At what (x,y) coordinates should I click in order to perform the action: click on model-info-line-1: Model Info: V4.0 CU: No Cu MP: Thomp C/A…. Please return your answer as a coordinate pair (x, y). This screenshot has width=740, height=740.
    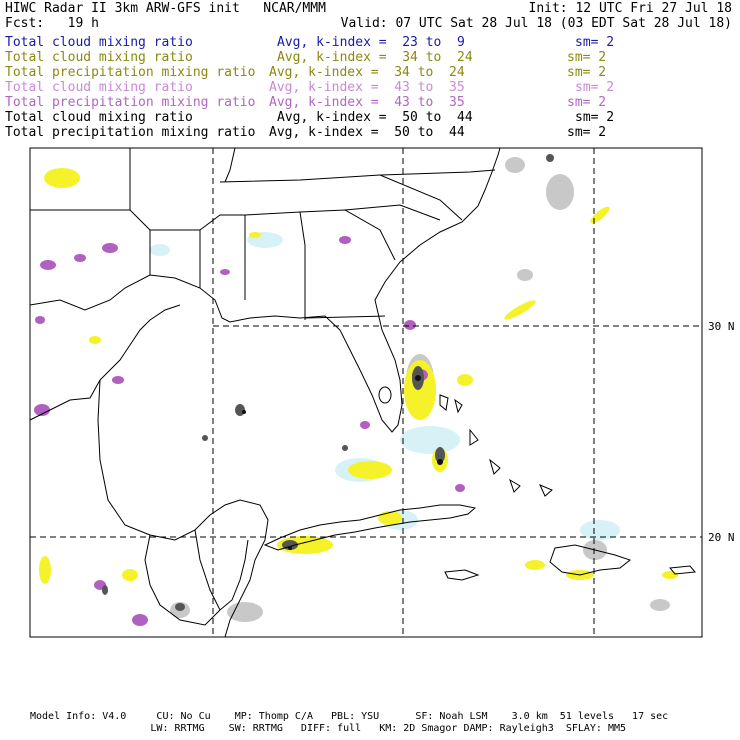
    Looking at the image, I should click on (349, 716).